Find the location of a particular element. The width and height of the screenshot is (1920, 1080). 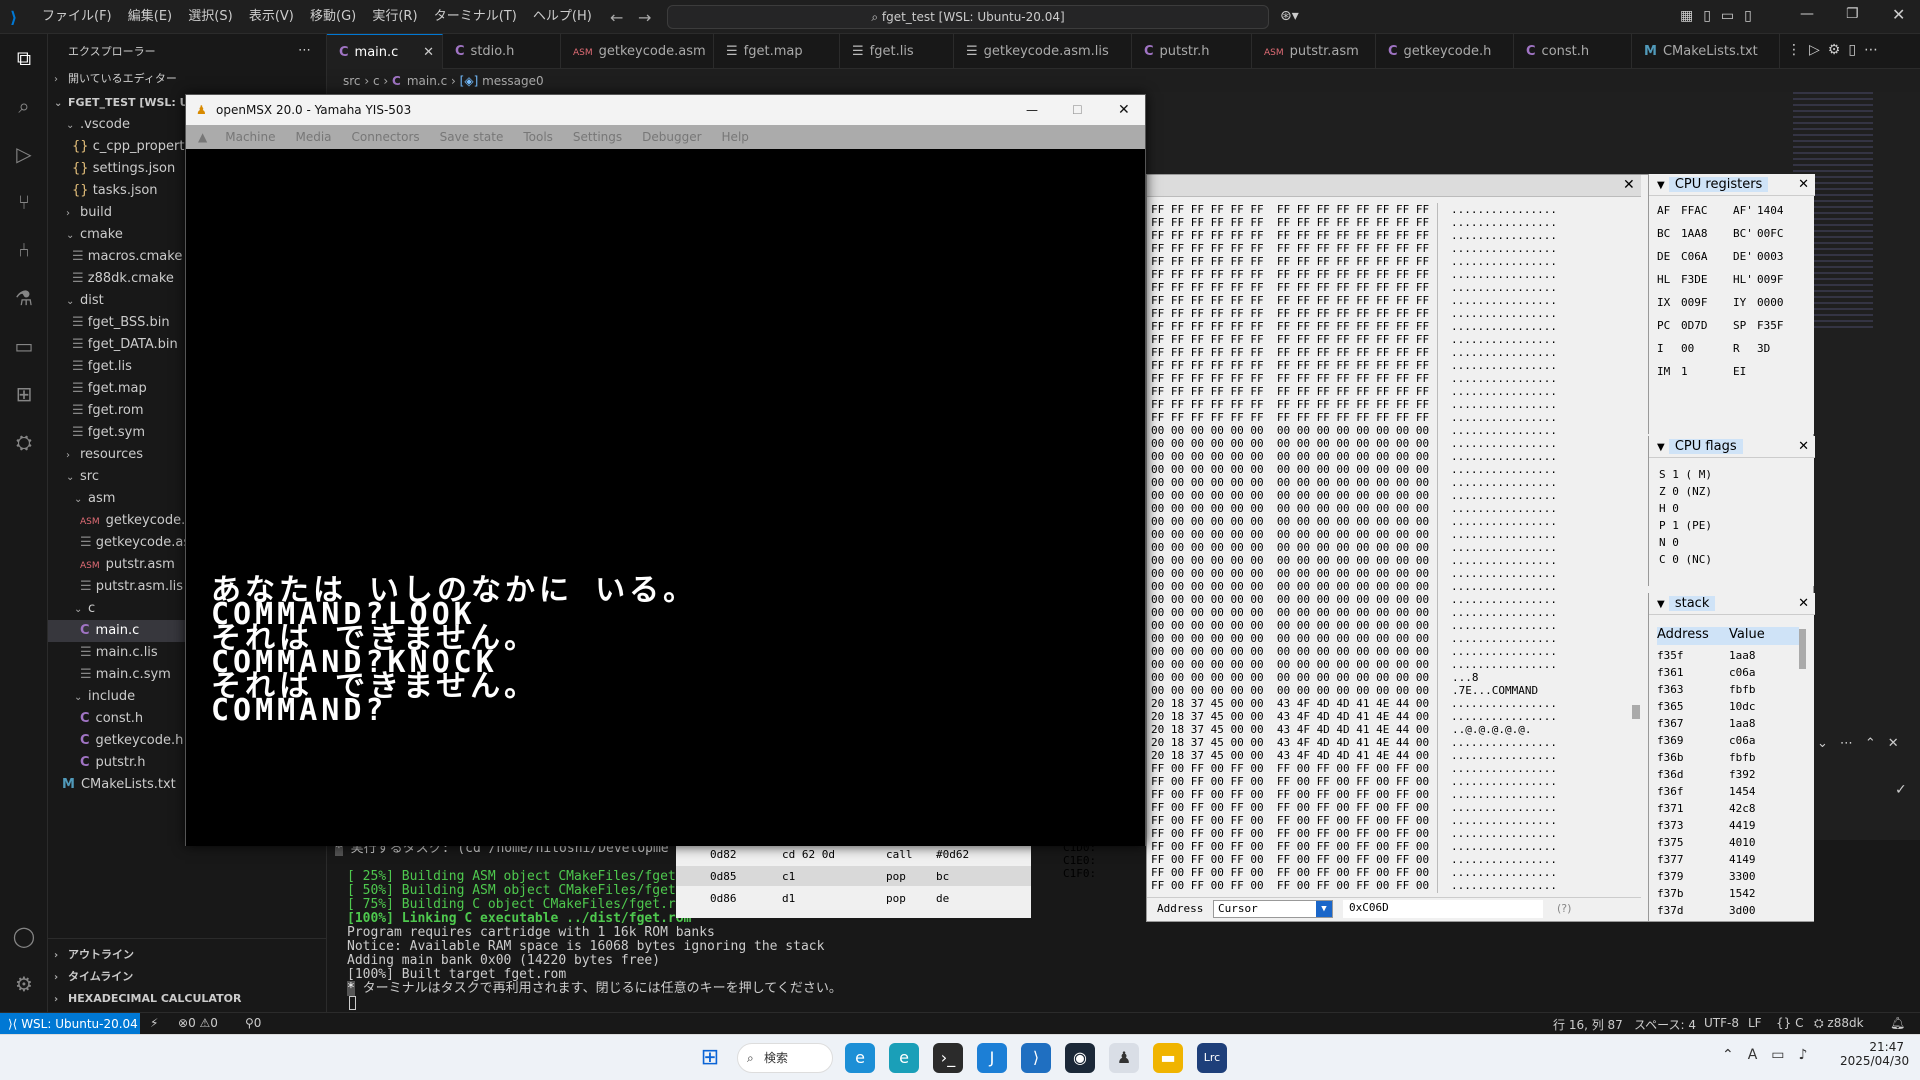

edge-dev-icon: e is located at coordinates (904, 1058).